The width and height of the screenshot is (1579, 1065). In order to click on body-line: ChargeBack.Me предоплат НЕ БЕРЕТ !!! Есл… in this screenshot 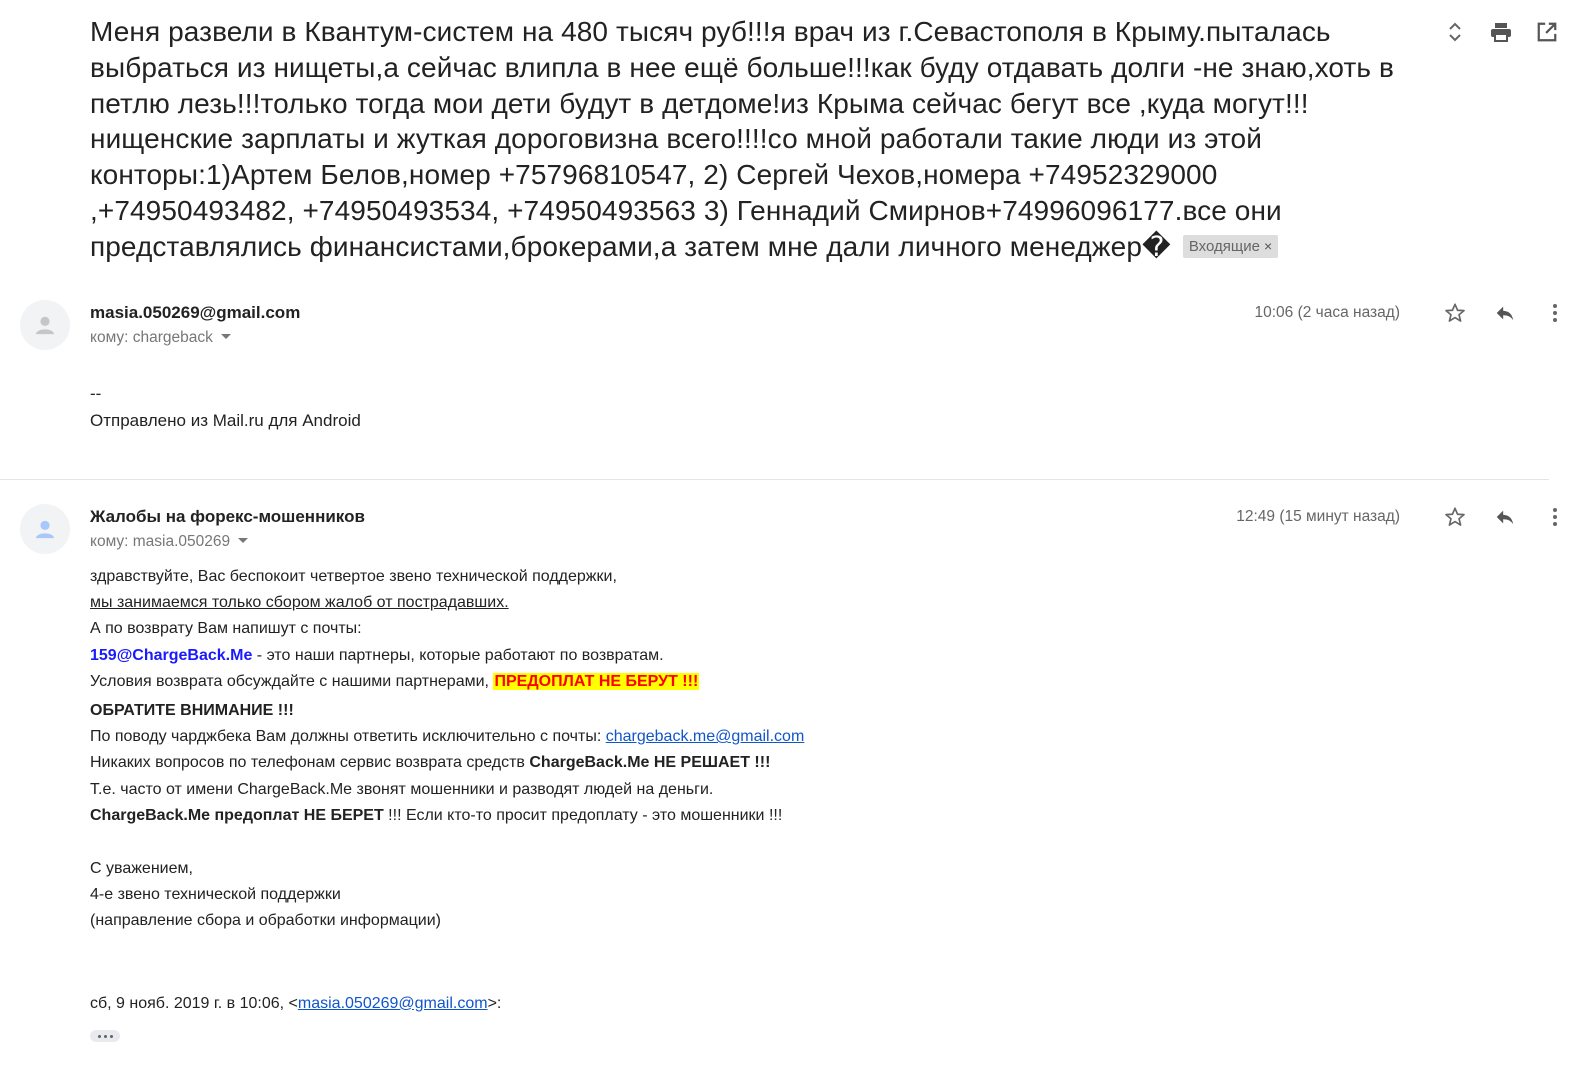, I will do `click(640, 816)`.